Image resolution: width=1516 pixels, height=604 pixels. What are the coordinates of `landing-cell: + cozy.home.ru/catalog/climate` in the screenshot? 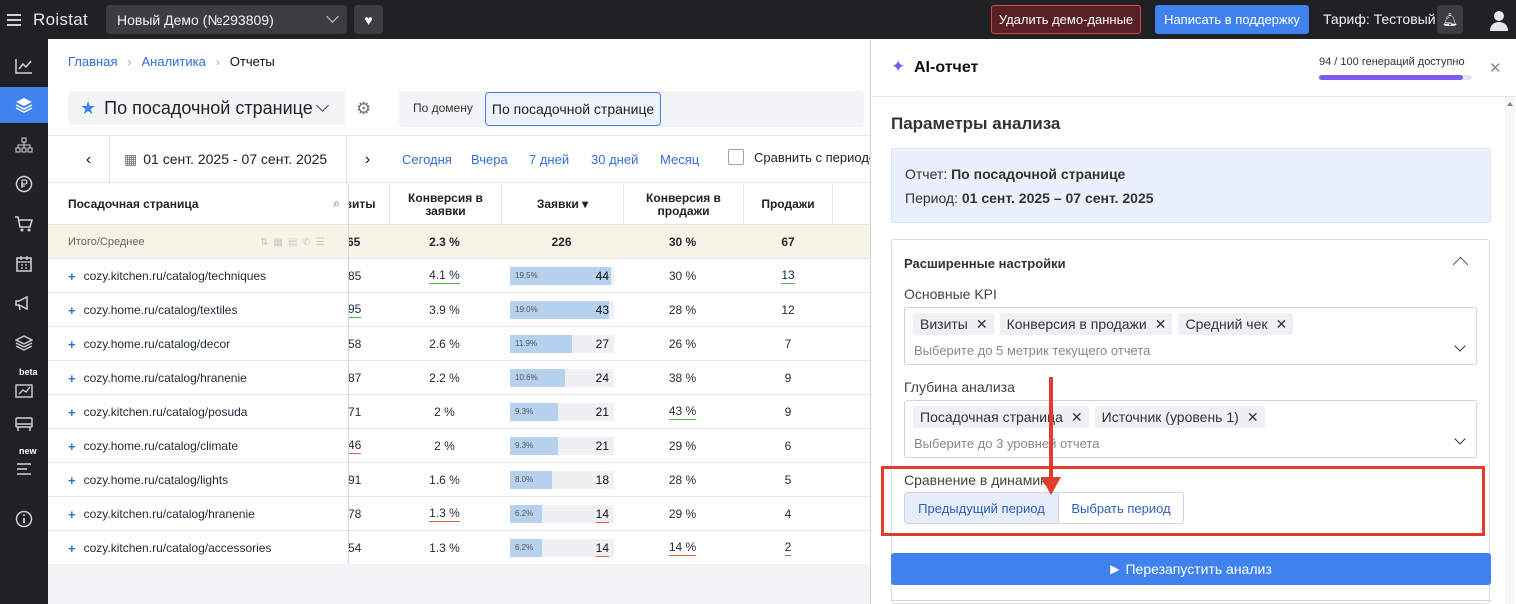 It's located at (198, 446).